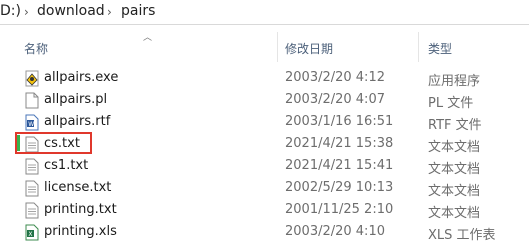 The width and height of the screenshot is (529, 245). Describe the element at coordinates (335, 231) in the screenshot. I see `file-modified: 2003/2/20 4:10` at that location.